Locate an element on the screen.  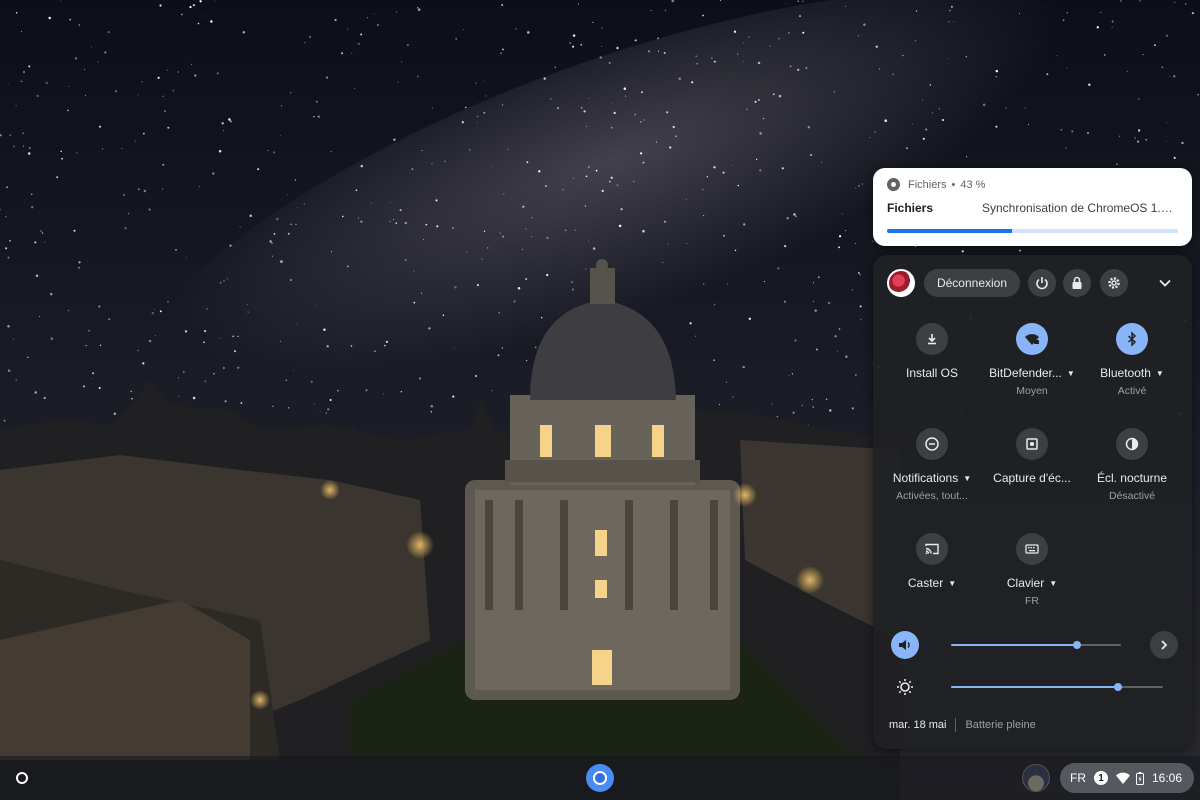
tile-install-os-toggle is located at coordinates (932, 339).